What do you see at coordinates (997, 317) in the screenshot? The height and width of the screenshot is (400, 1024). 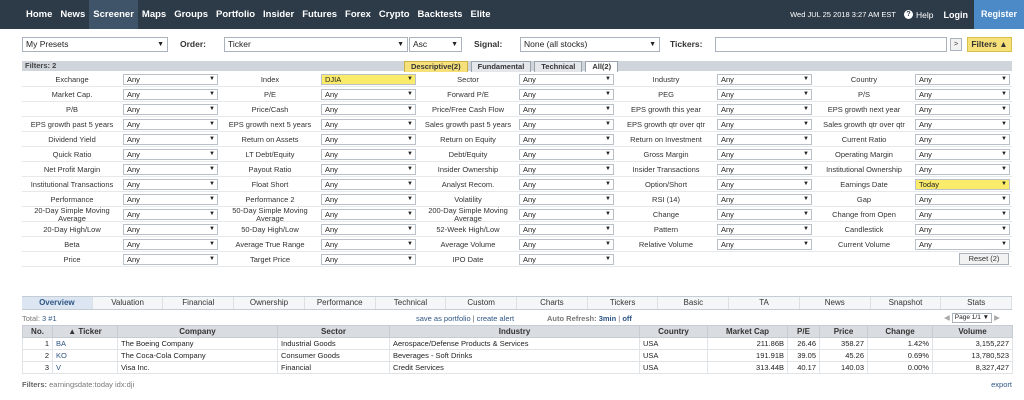 I see `next-page-icon: ▶` at bounding box center [997, 317].